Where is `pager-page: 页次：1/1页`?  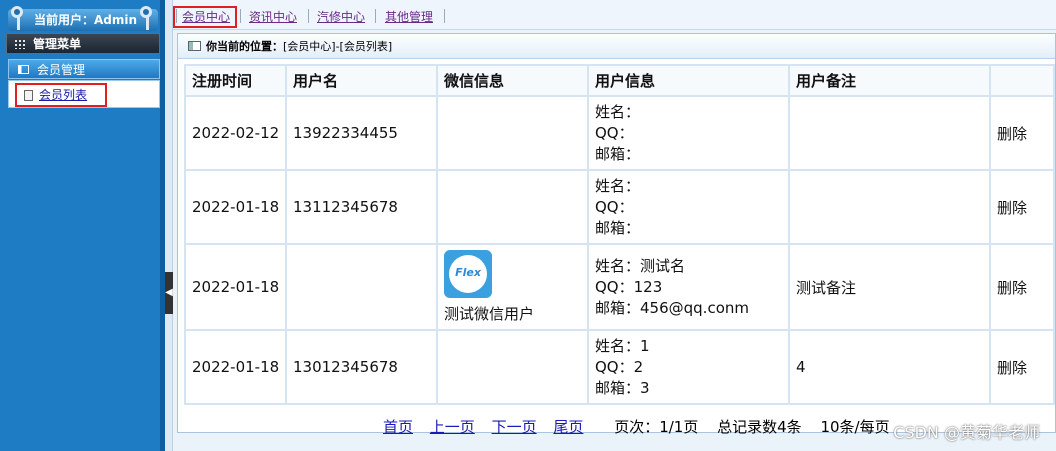
pager-page: 页次：1/1页 is located at coordinates (656, 427).